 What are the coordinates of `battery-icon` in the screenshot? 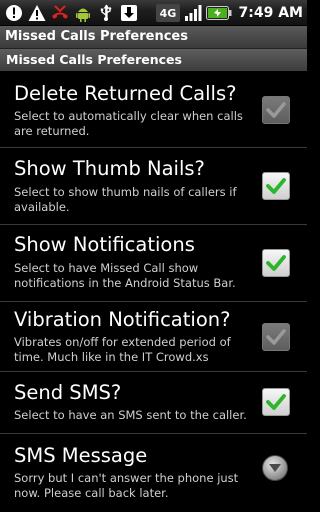 It's located at (218, 13).